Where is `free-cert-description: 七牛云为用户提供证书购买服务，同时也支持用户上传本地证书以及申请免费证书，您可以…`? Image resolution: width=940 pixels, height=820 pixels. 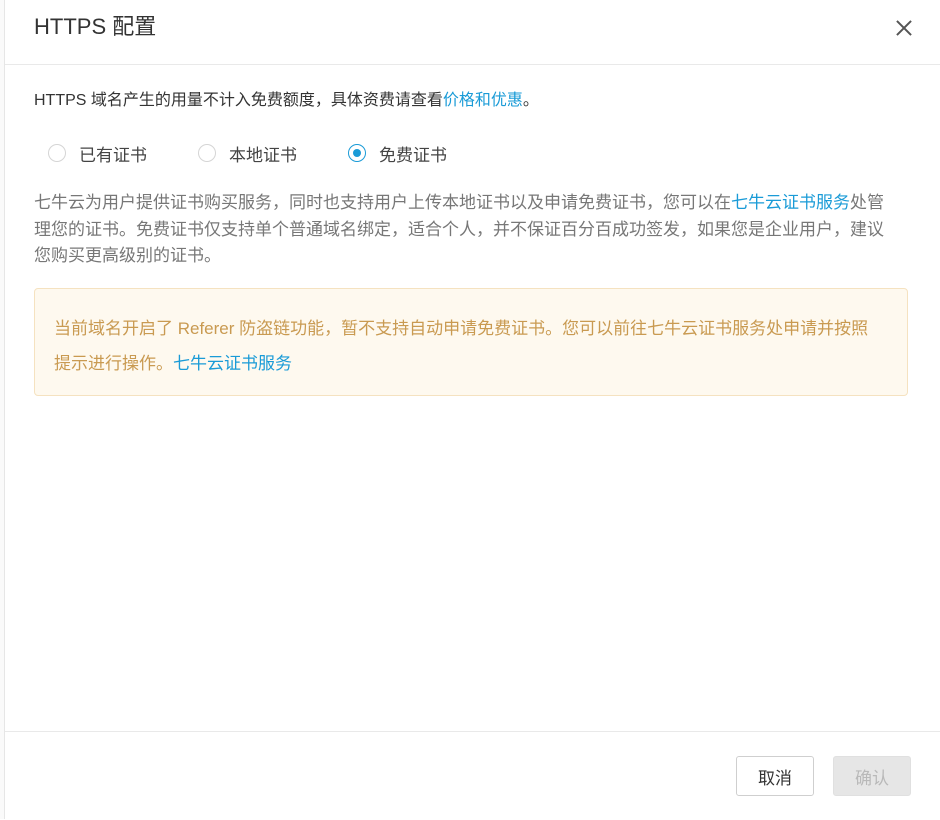
free-cert-description: 七牛云为用户提供证书购买服务，同时也支持用户上传本地证书以及申请免费证书，您可以… is located at coordinates (474, 230).